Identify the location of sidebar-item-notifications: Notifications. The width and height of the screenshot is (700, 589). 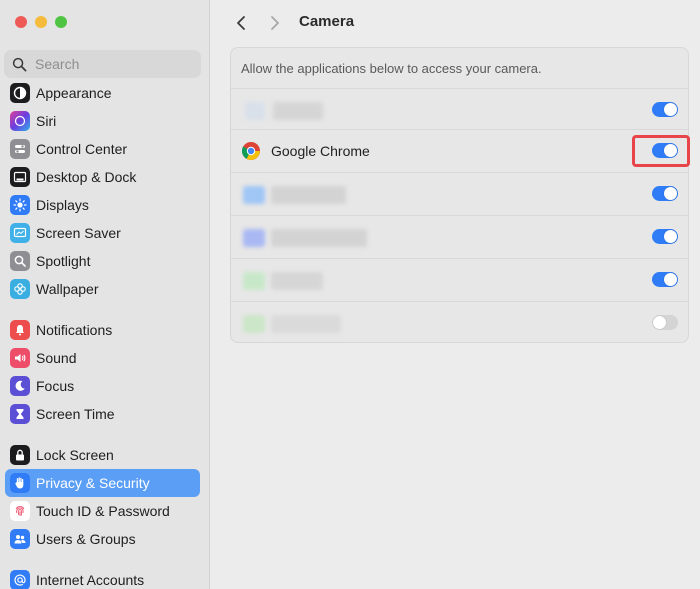
(102, 330).